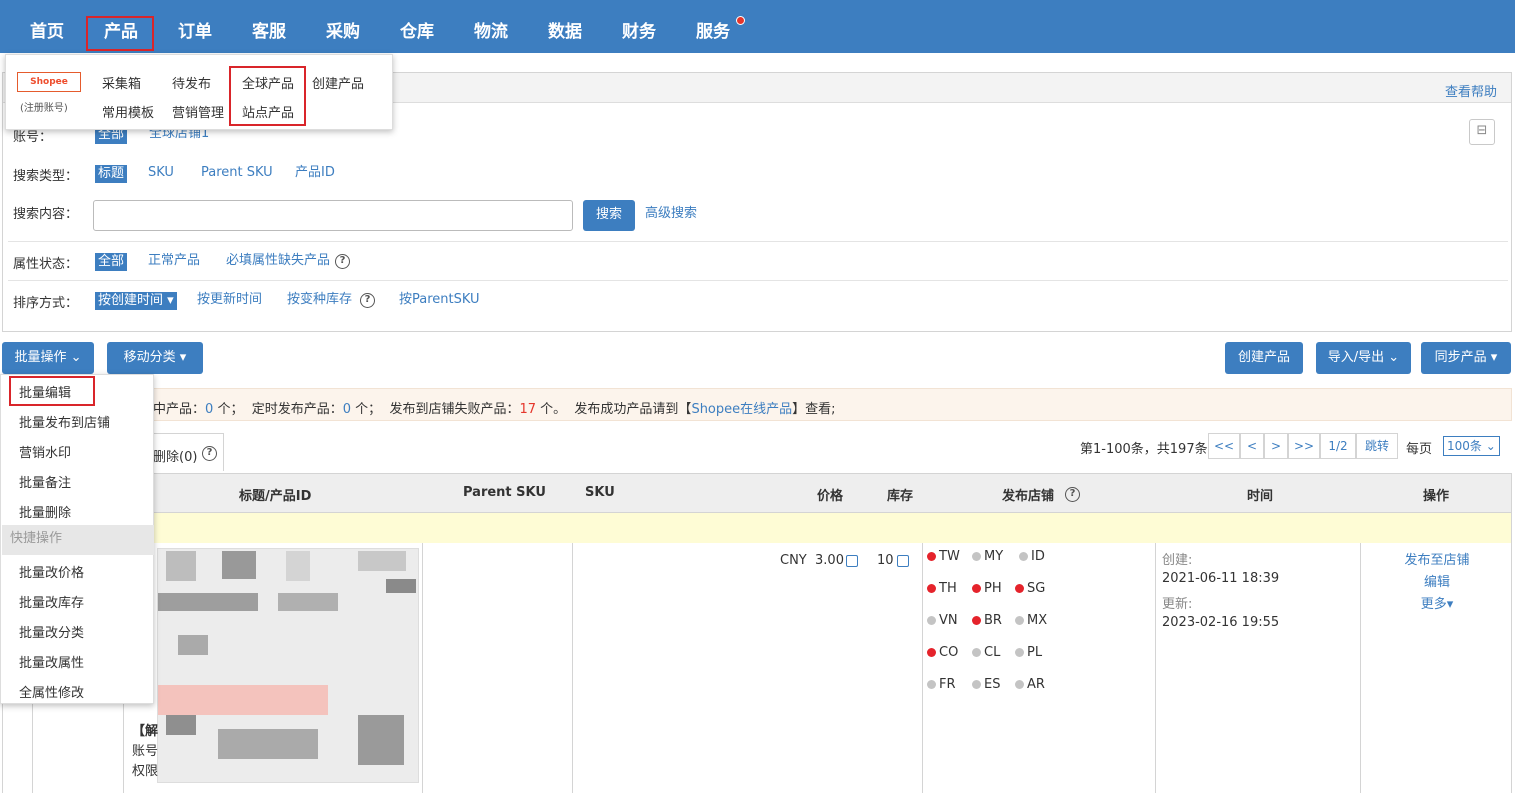 This screenshot has height=793, width=1515. I want to click on menu-batch-publish: 批量发布到店铺, so click(64, 421).